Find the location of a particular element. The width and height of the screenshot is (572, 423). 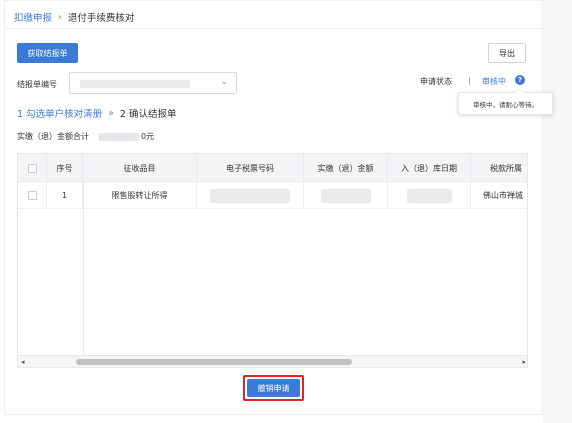

table-header: 序号 征收品目 电子税票号码 实缴（退）金额 入（退）库日期 税款所属 is located at coordinates (272, 168).